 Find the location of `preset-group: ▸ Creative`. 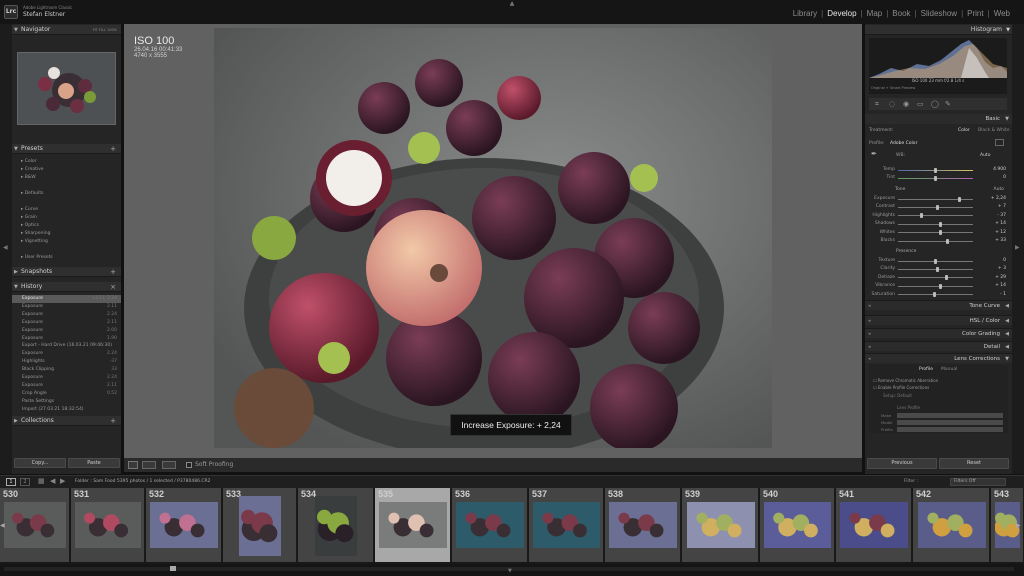

preset-group: ▸ Creative is located at coordinates (66, 170).